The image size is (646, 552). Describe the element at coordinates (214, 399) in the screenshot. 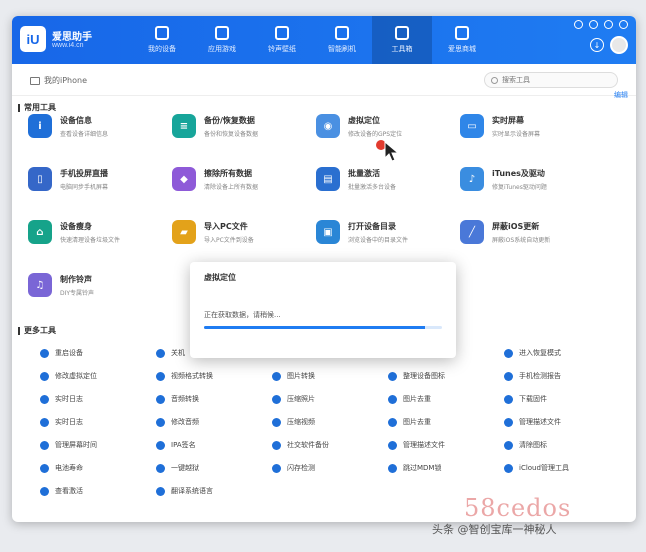

I see `more-tool-item: 音频转换` at that location.